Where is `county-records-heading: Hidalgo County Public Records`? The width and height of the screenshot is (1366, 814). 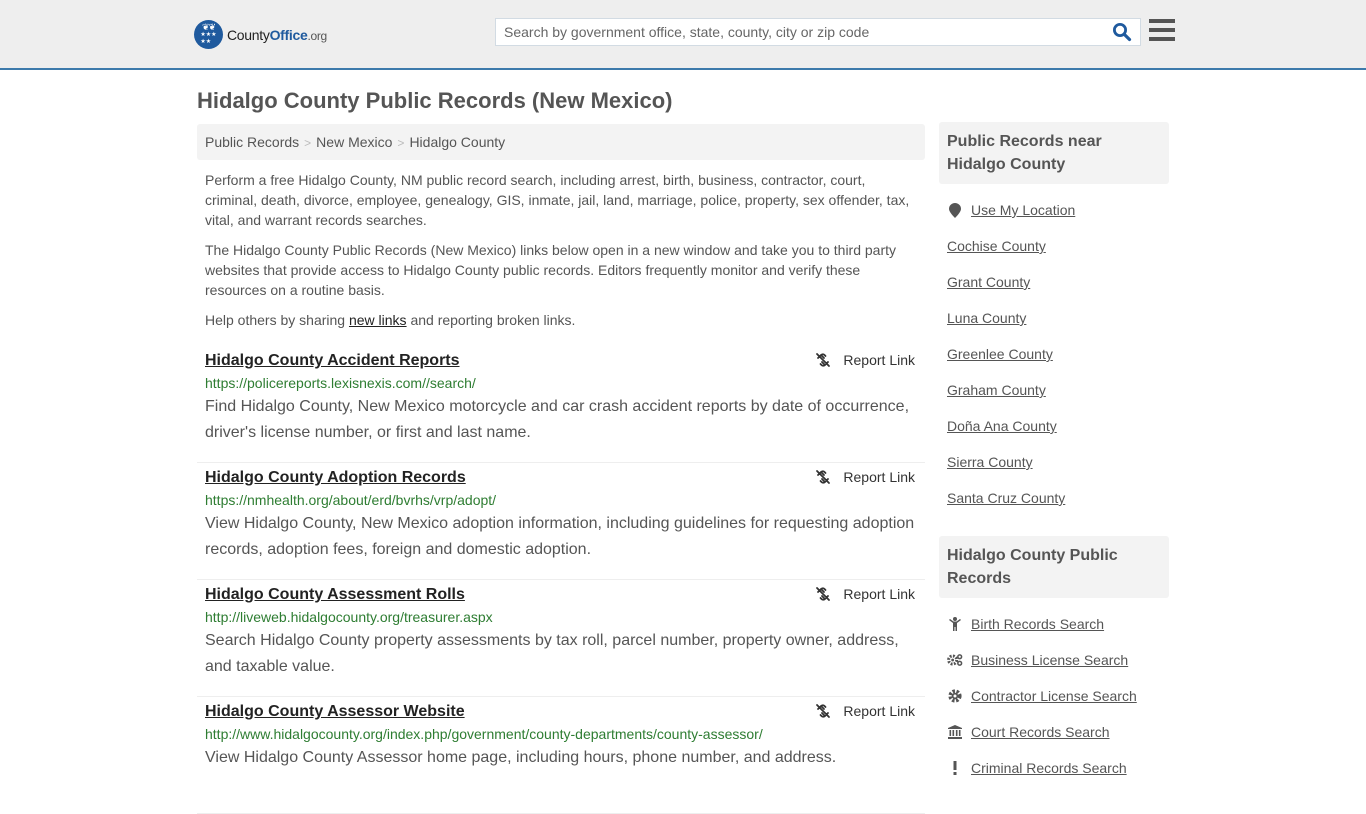 county-records-heading: Hidalgo County Public Records is located at coordinates (1054, 567).